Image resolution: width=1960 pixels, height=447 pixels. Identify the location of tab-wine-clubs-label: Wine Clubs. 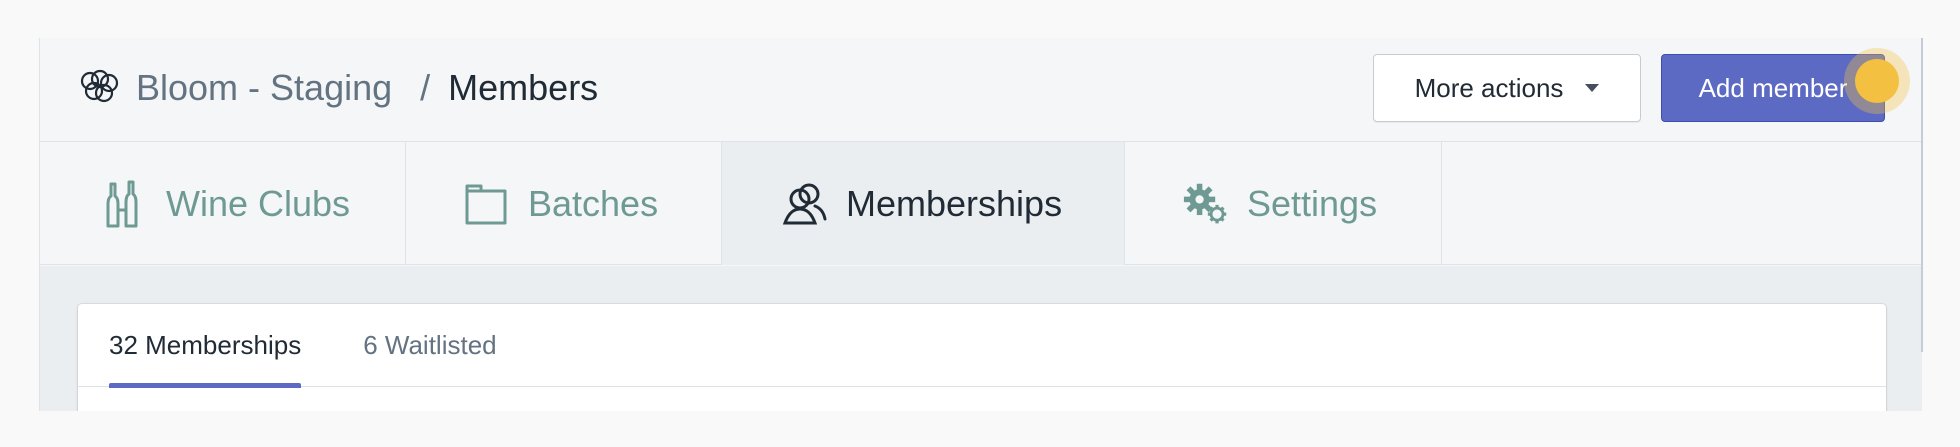
(258, 203).